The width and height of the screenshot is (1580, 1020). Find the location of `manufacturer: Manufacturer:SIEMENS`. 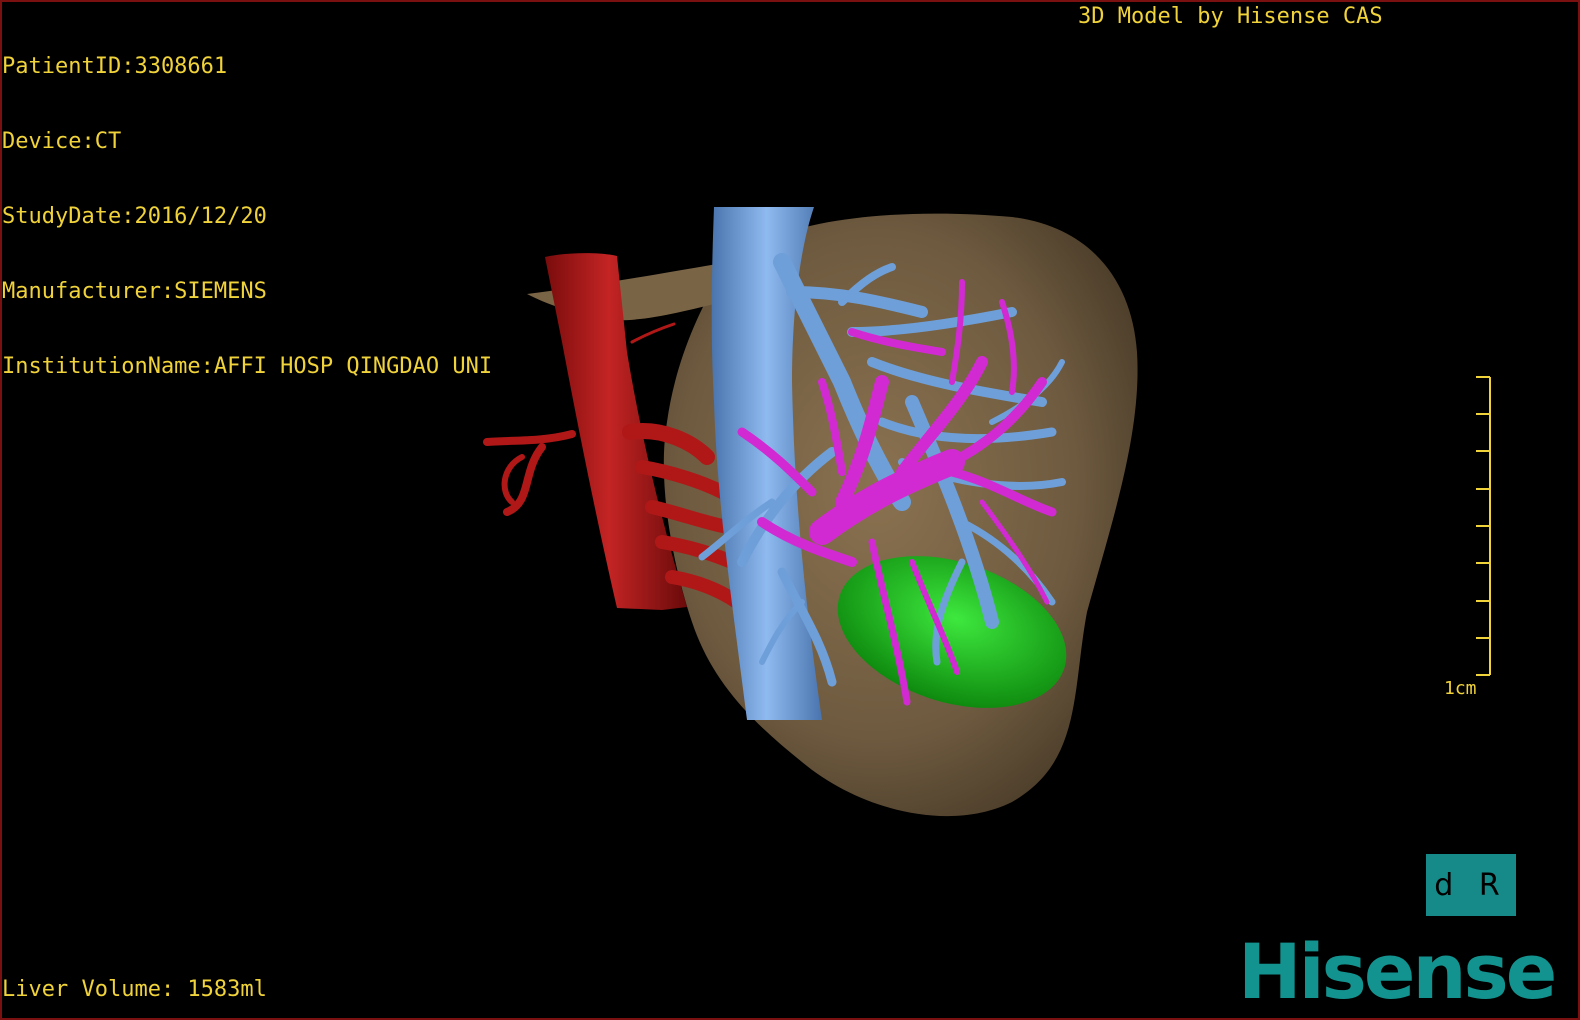

manufacturer: Manufacturer:SIEMENS is located at coordinates (134, 291).